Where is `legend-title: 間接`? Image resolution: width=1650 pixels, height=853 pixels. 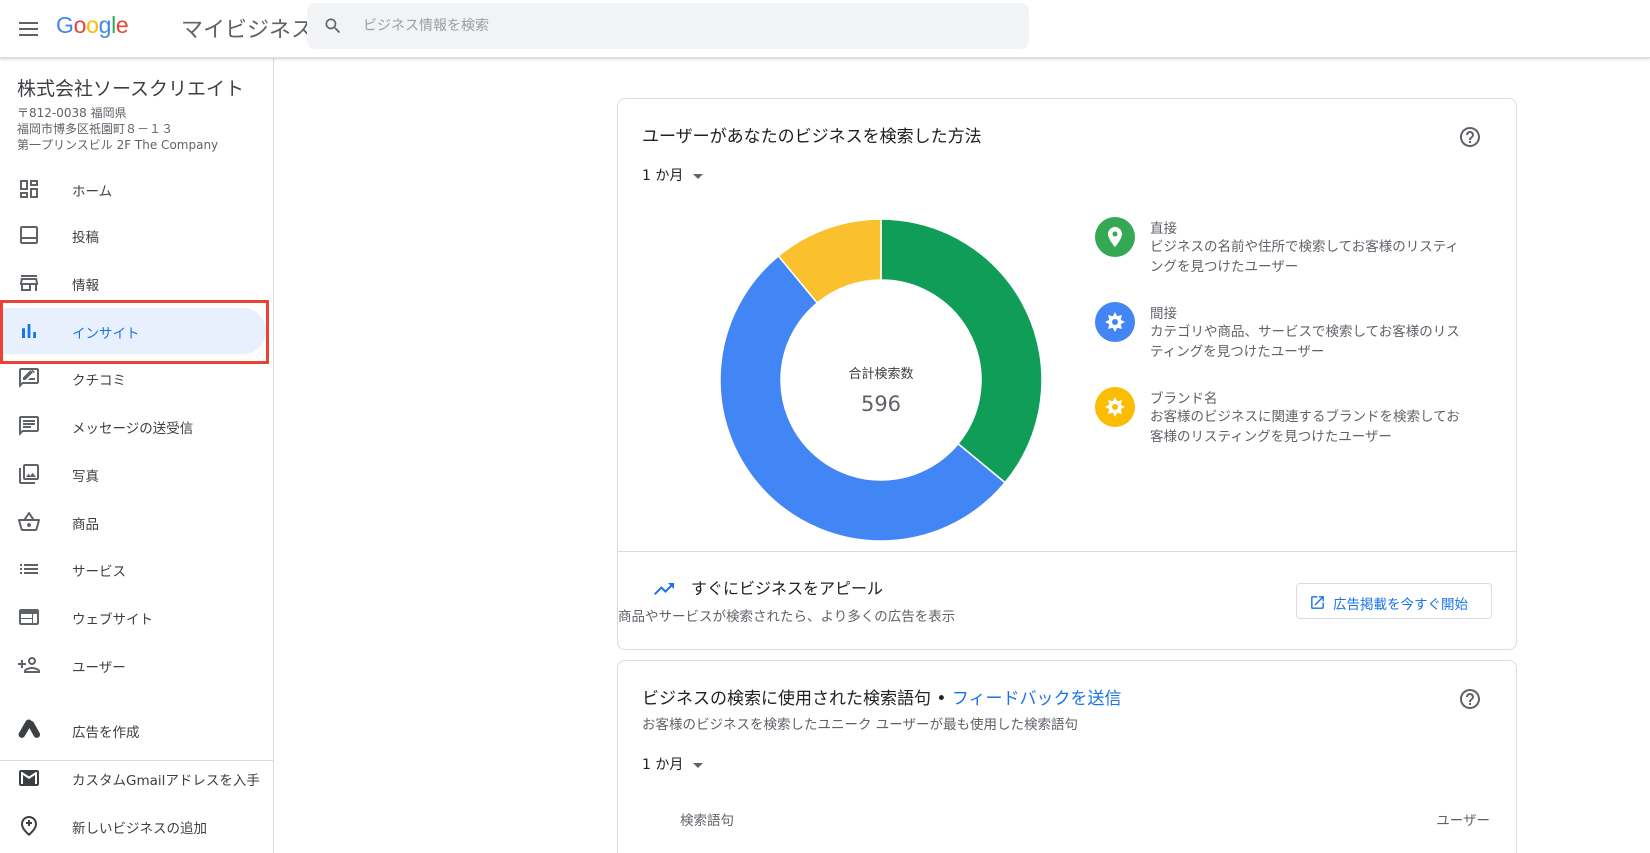 legend-title: 間接 is located at coordinates (1163, 314).